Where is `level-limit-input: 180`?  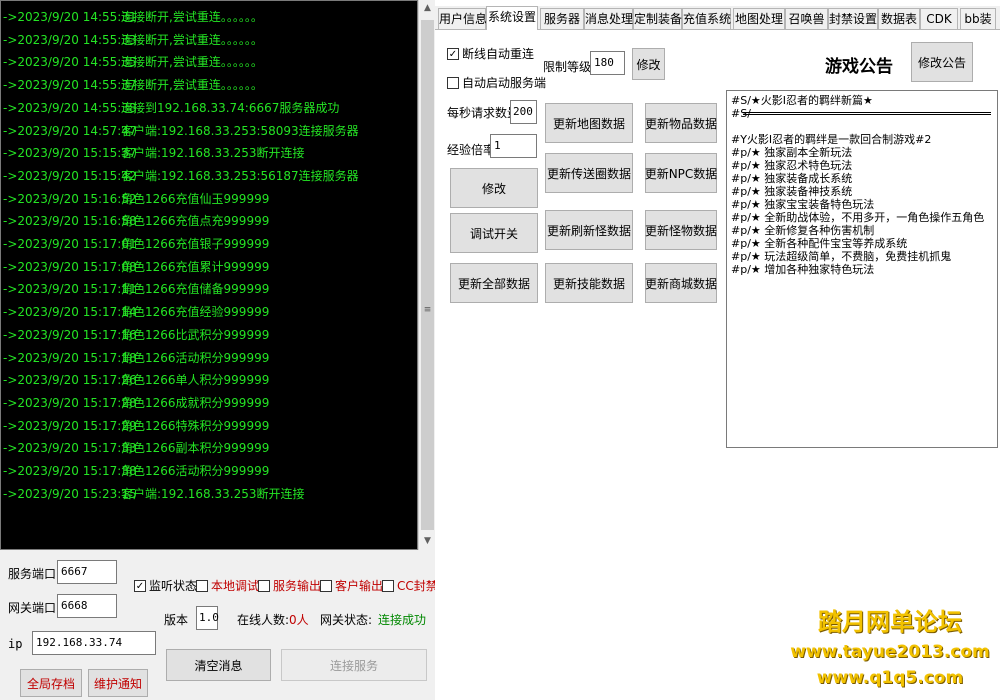 level-limit-input: 180 is located at coordinates (607, 63).